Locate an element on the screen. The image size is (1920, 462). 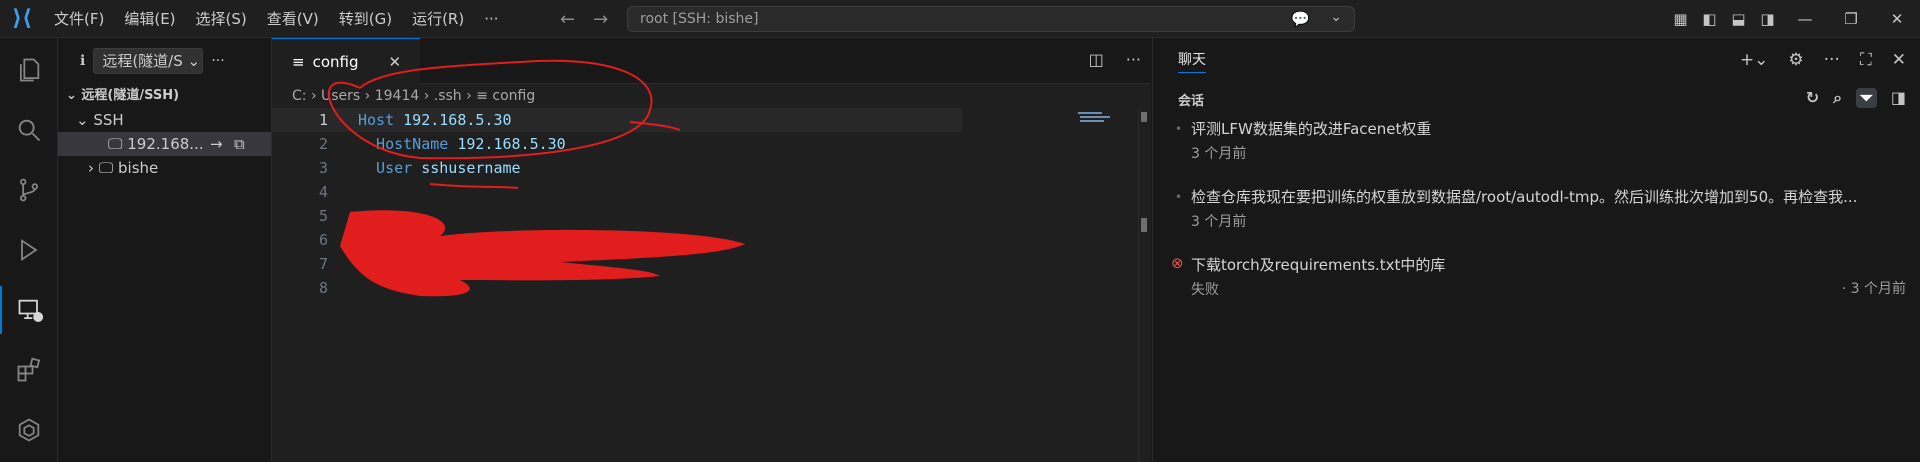
vertical-scrollbar is located at coordinates (1143, 285).